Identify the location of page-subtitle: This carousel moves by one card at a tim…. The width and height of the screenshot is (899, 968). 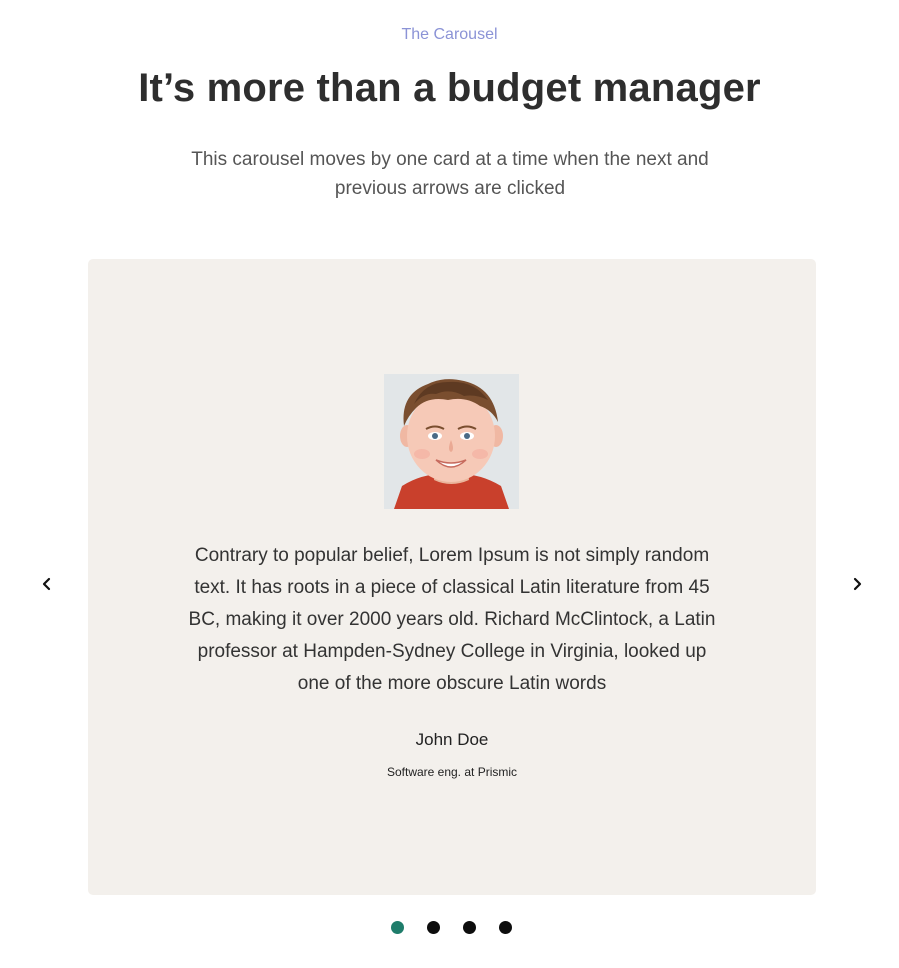
(450, 174).